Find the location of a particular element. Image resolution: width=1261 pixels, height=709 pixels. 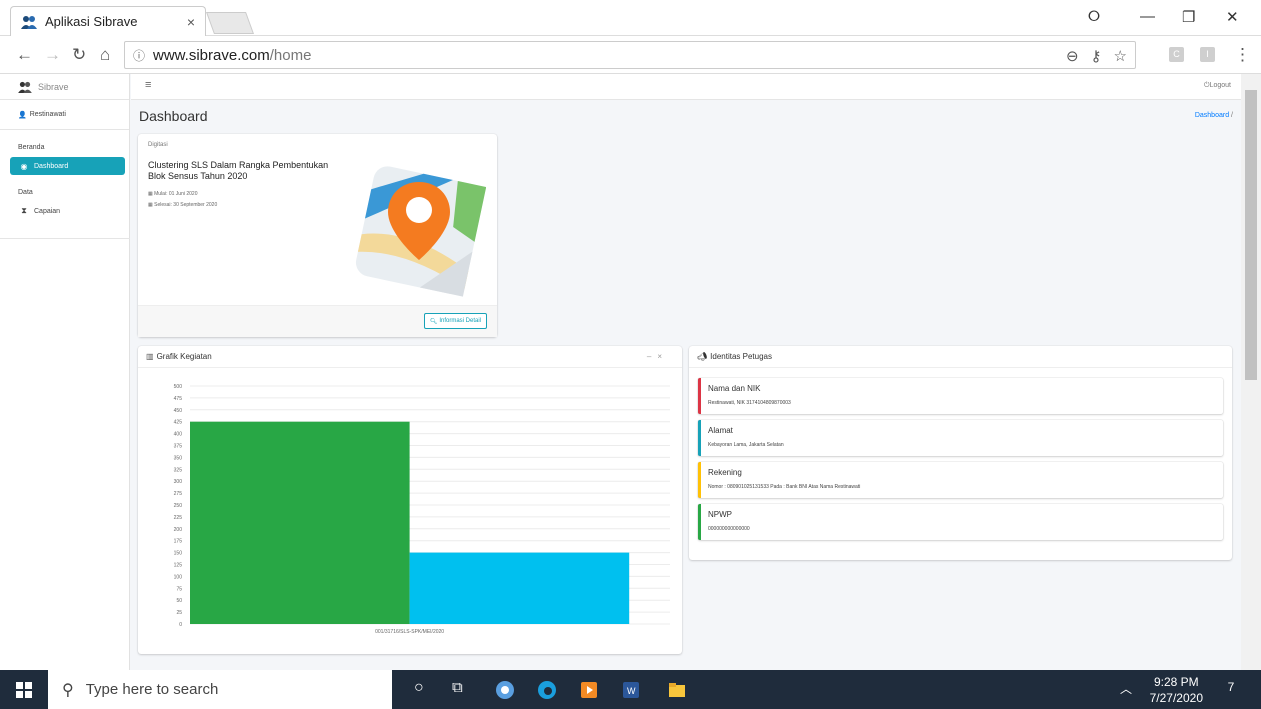

y-tick-label: 400 is located at coordinates (178, 435).